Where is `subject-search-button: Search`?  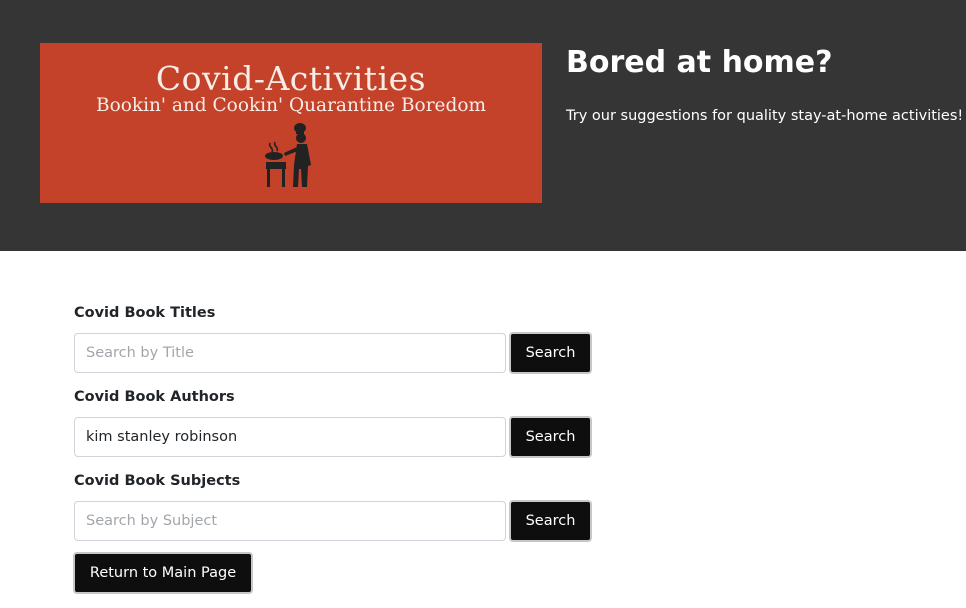 subject-search-button: Search is located at coordinates (550, 521).